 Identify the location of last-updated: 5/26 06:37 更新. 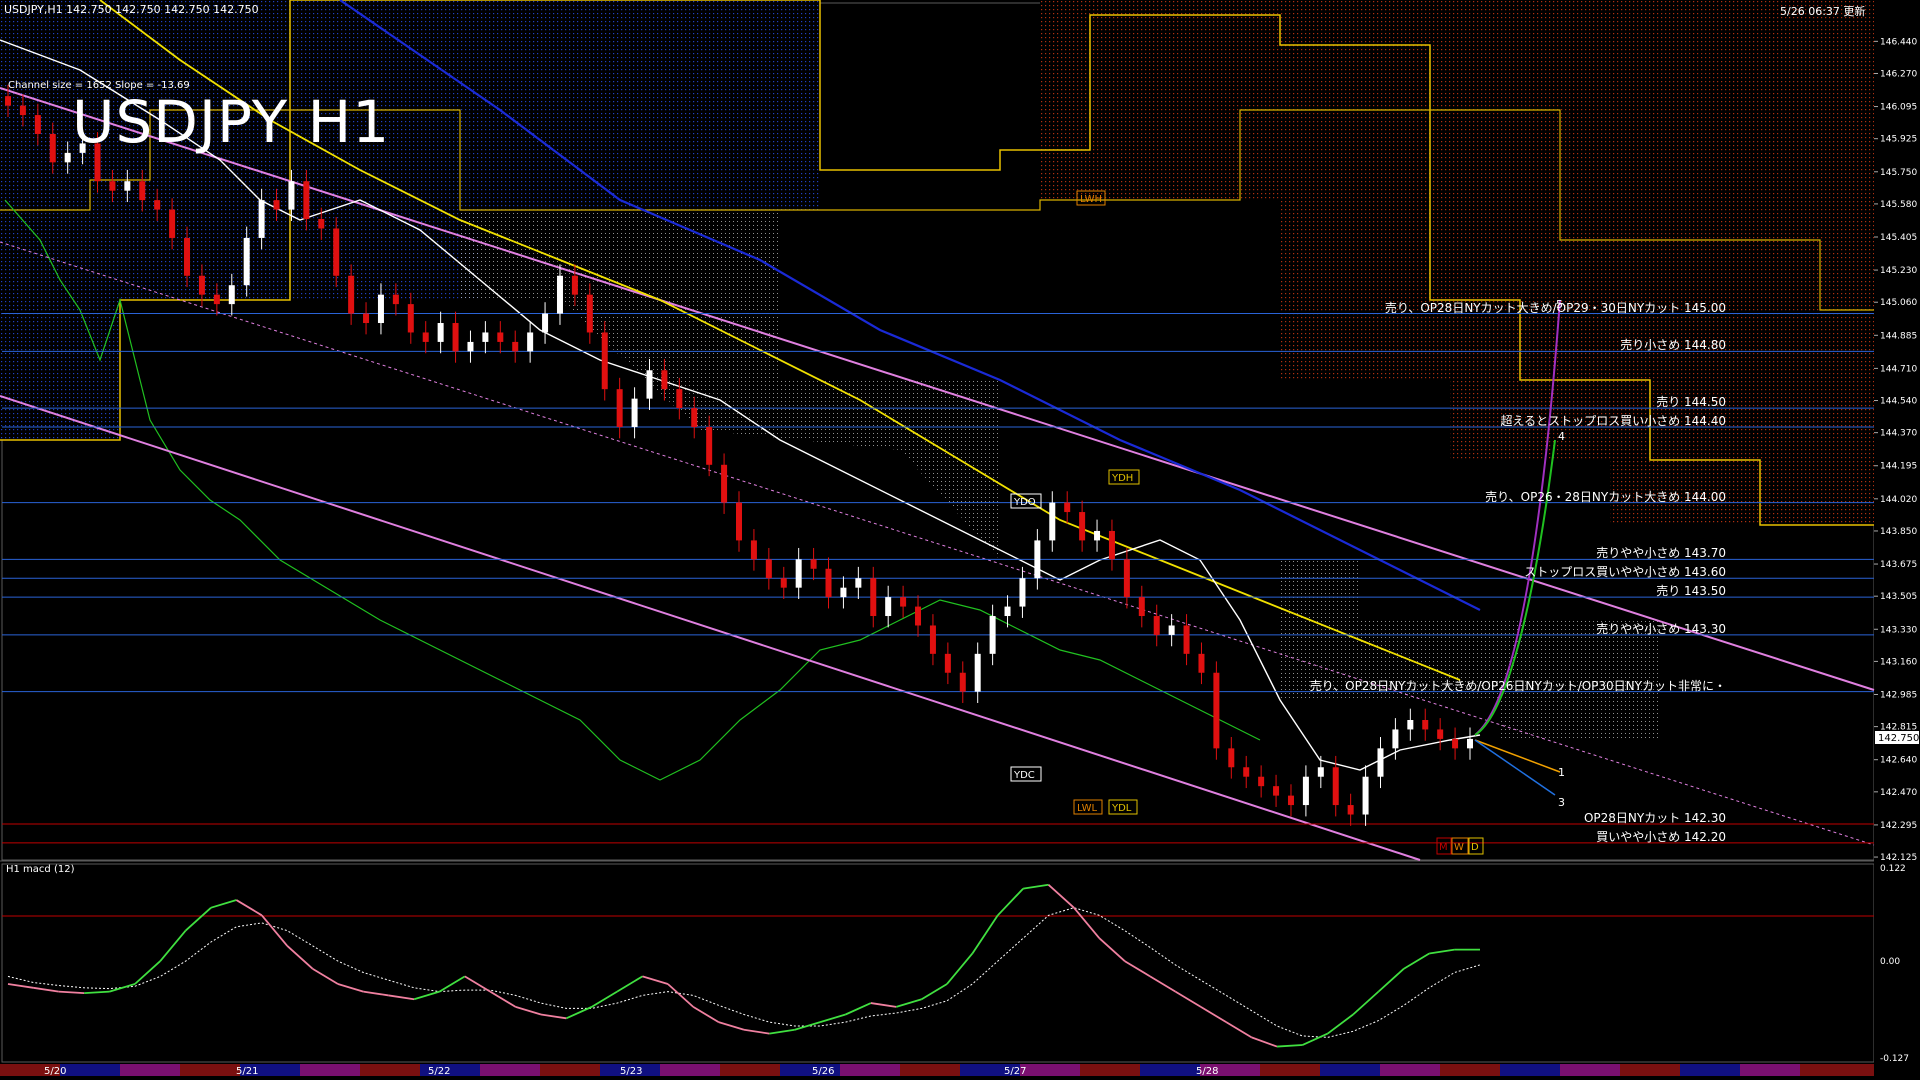
(1823, 11).